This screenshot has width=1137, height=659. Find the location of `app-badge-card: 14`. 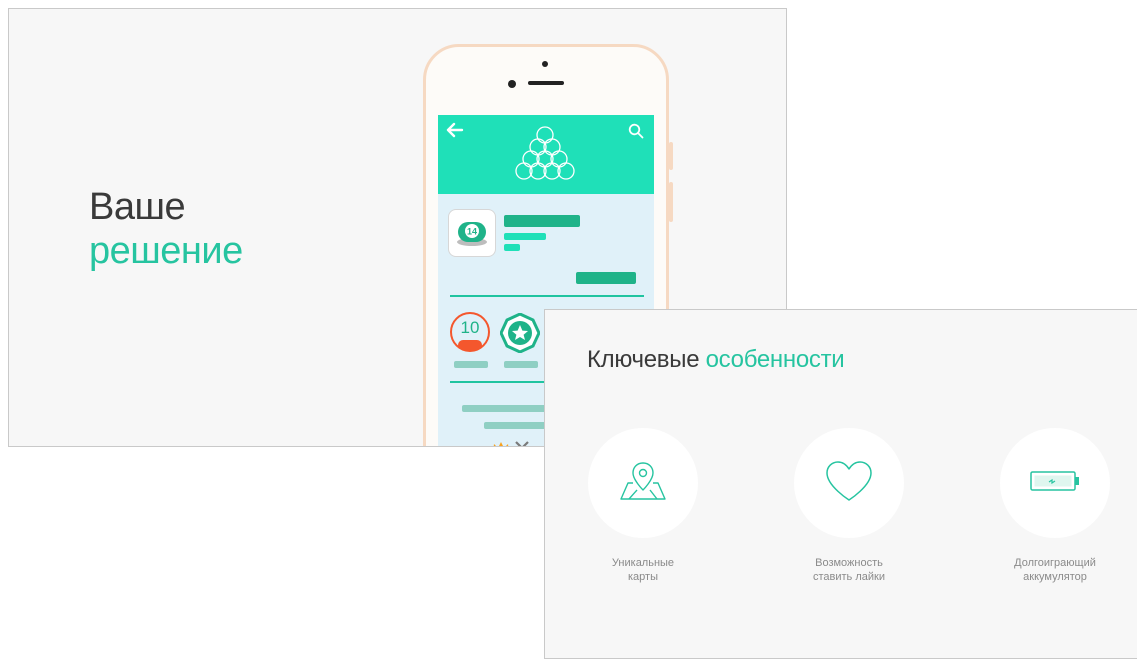

app-badge-card: 14 is located at coordinates (472, 233).